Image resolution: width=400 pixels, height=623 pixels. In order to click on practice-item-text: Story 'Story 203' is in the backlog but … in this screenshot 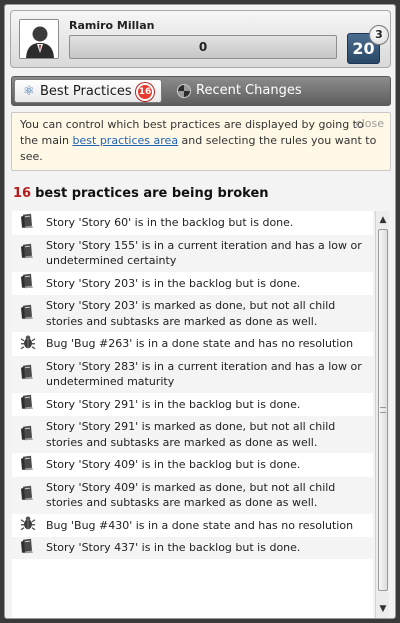, I will do `click(173, 283)`.